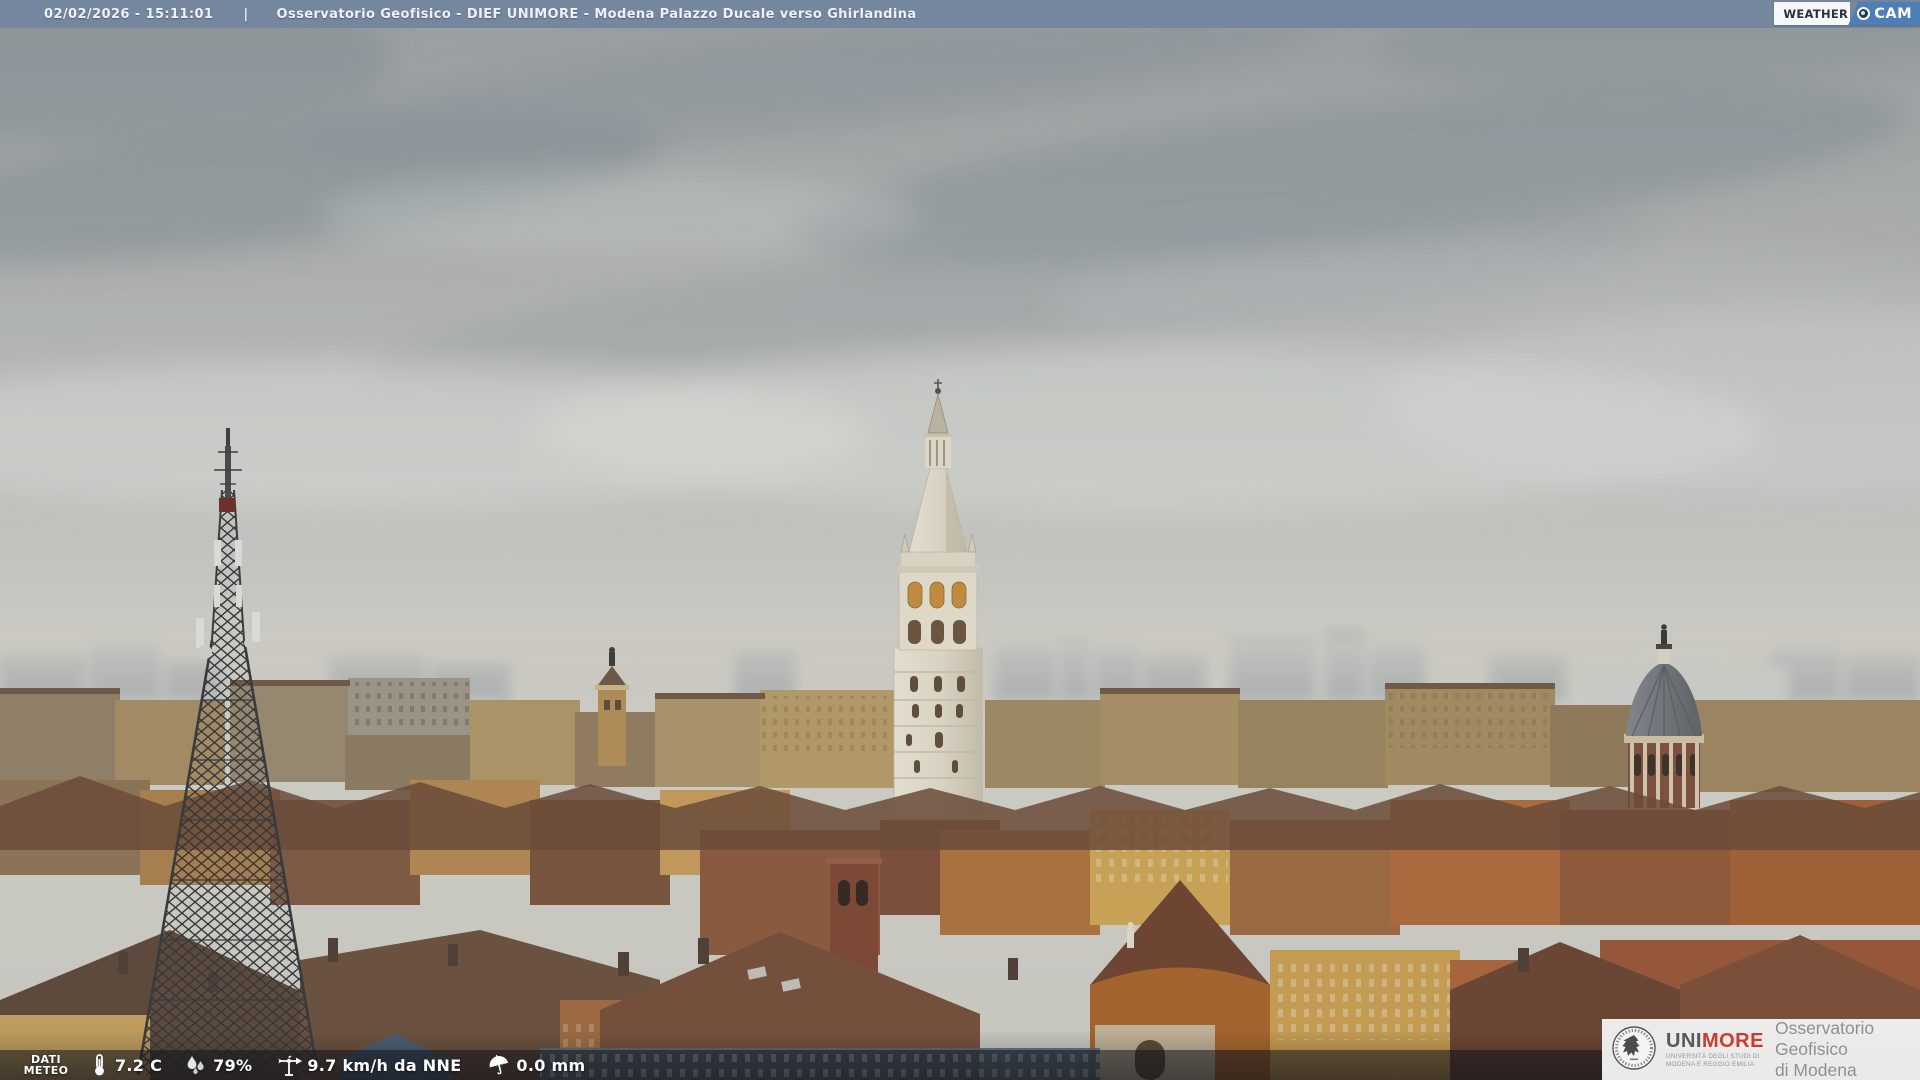  Describe the element at coordinates (1893, 13) in the screenshot. I see `weathercam-logo-cam: CAM` at that location.